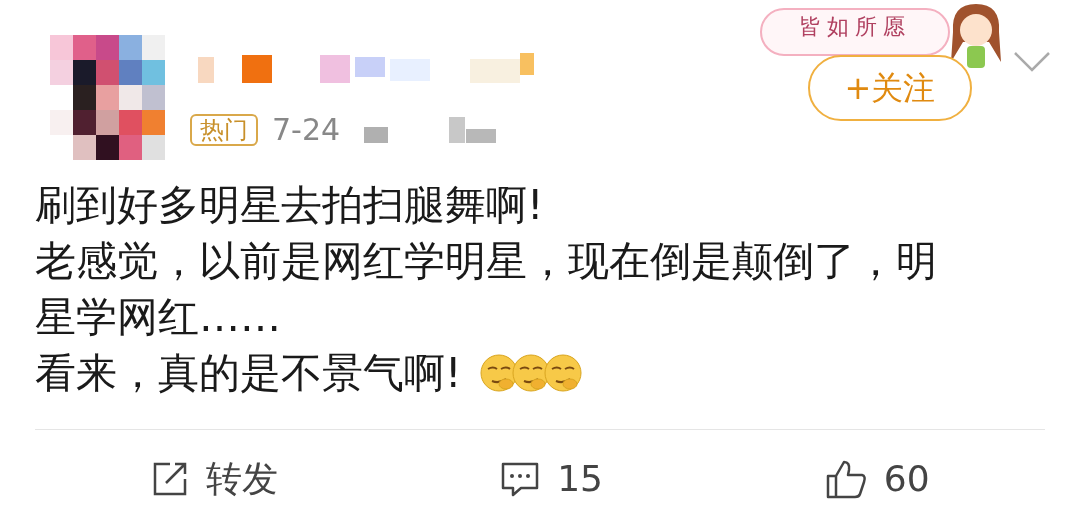  I want to click on post-text: 刷到好多明星去拍扫腿舞啊!, so click(289, 205).